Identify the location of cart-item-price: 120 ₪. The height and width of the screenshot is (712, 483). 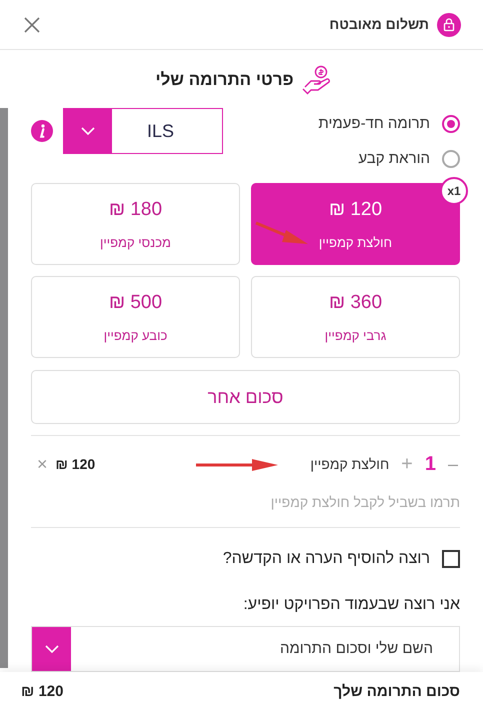
(76, 464).